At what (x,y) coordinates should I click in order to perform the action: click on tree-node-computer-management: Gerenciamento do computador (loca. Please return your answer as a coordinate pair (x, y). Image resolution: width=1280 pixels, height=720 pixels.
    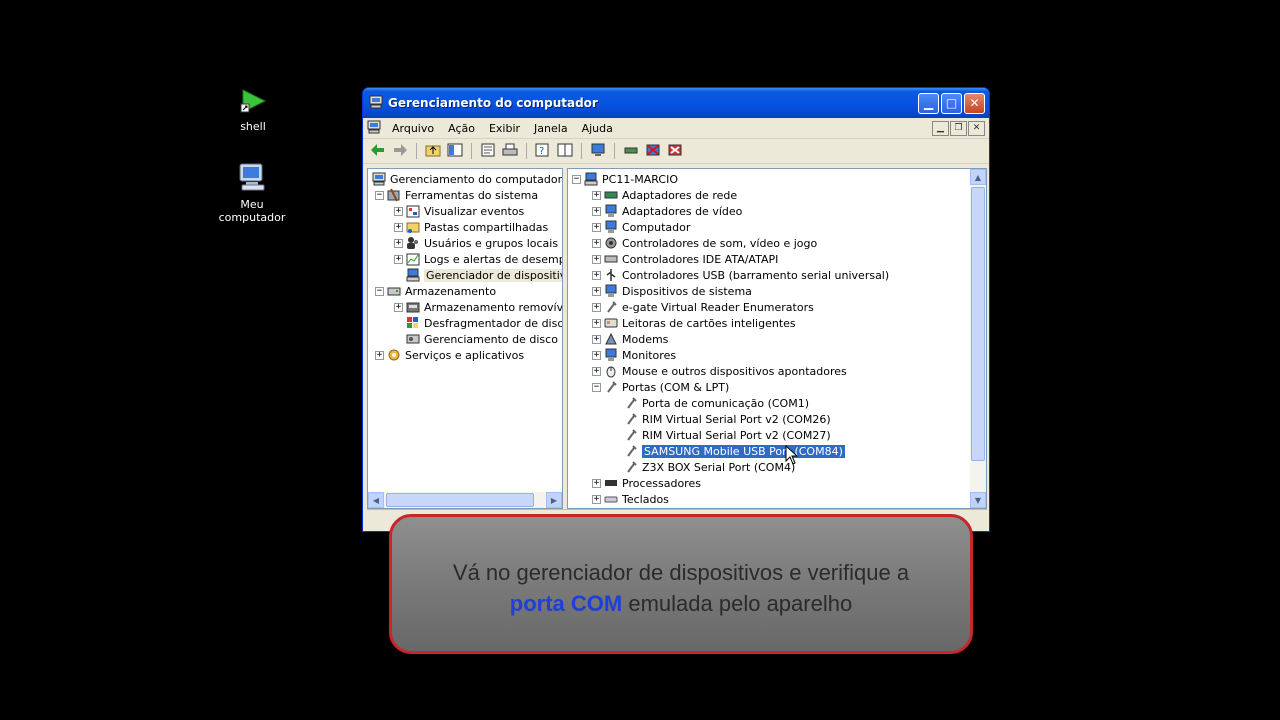
    Looking at the image, I should click on (467, 179).